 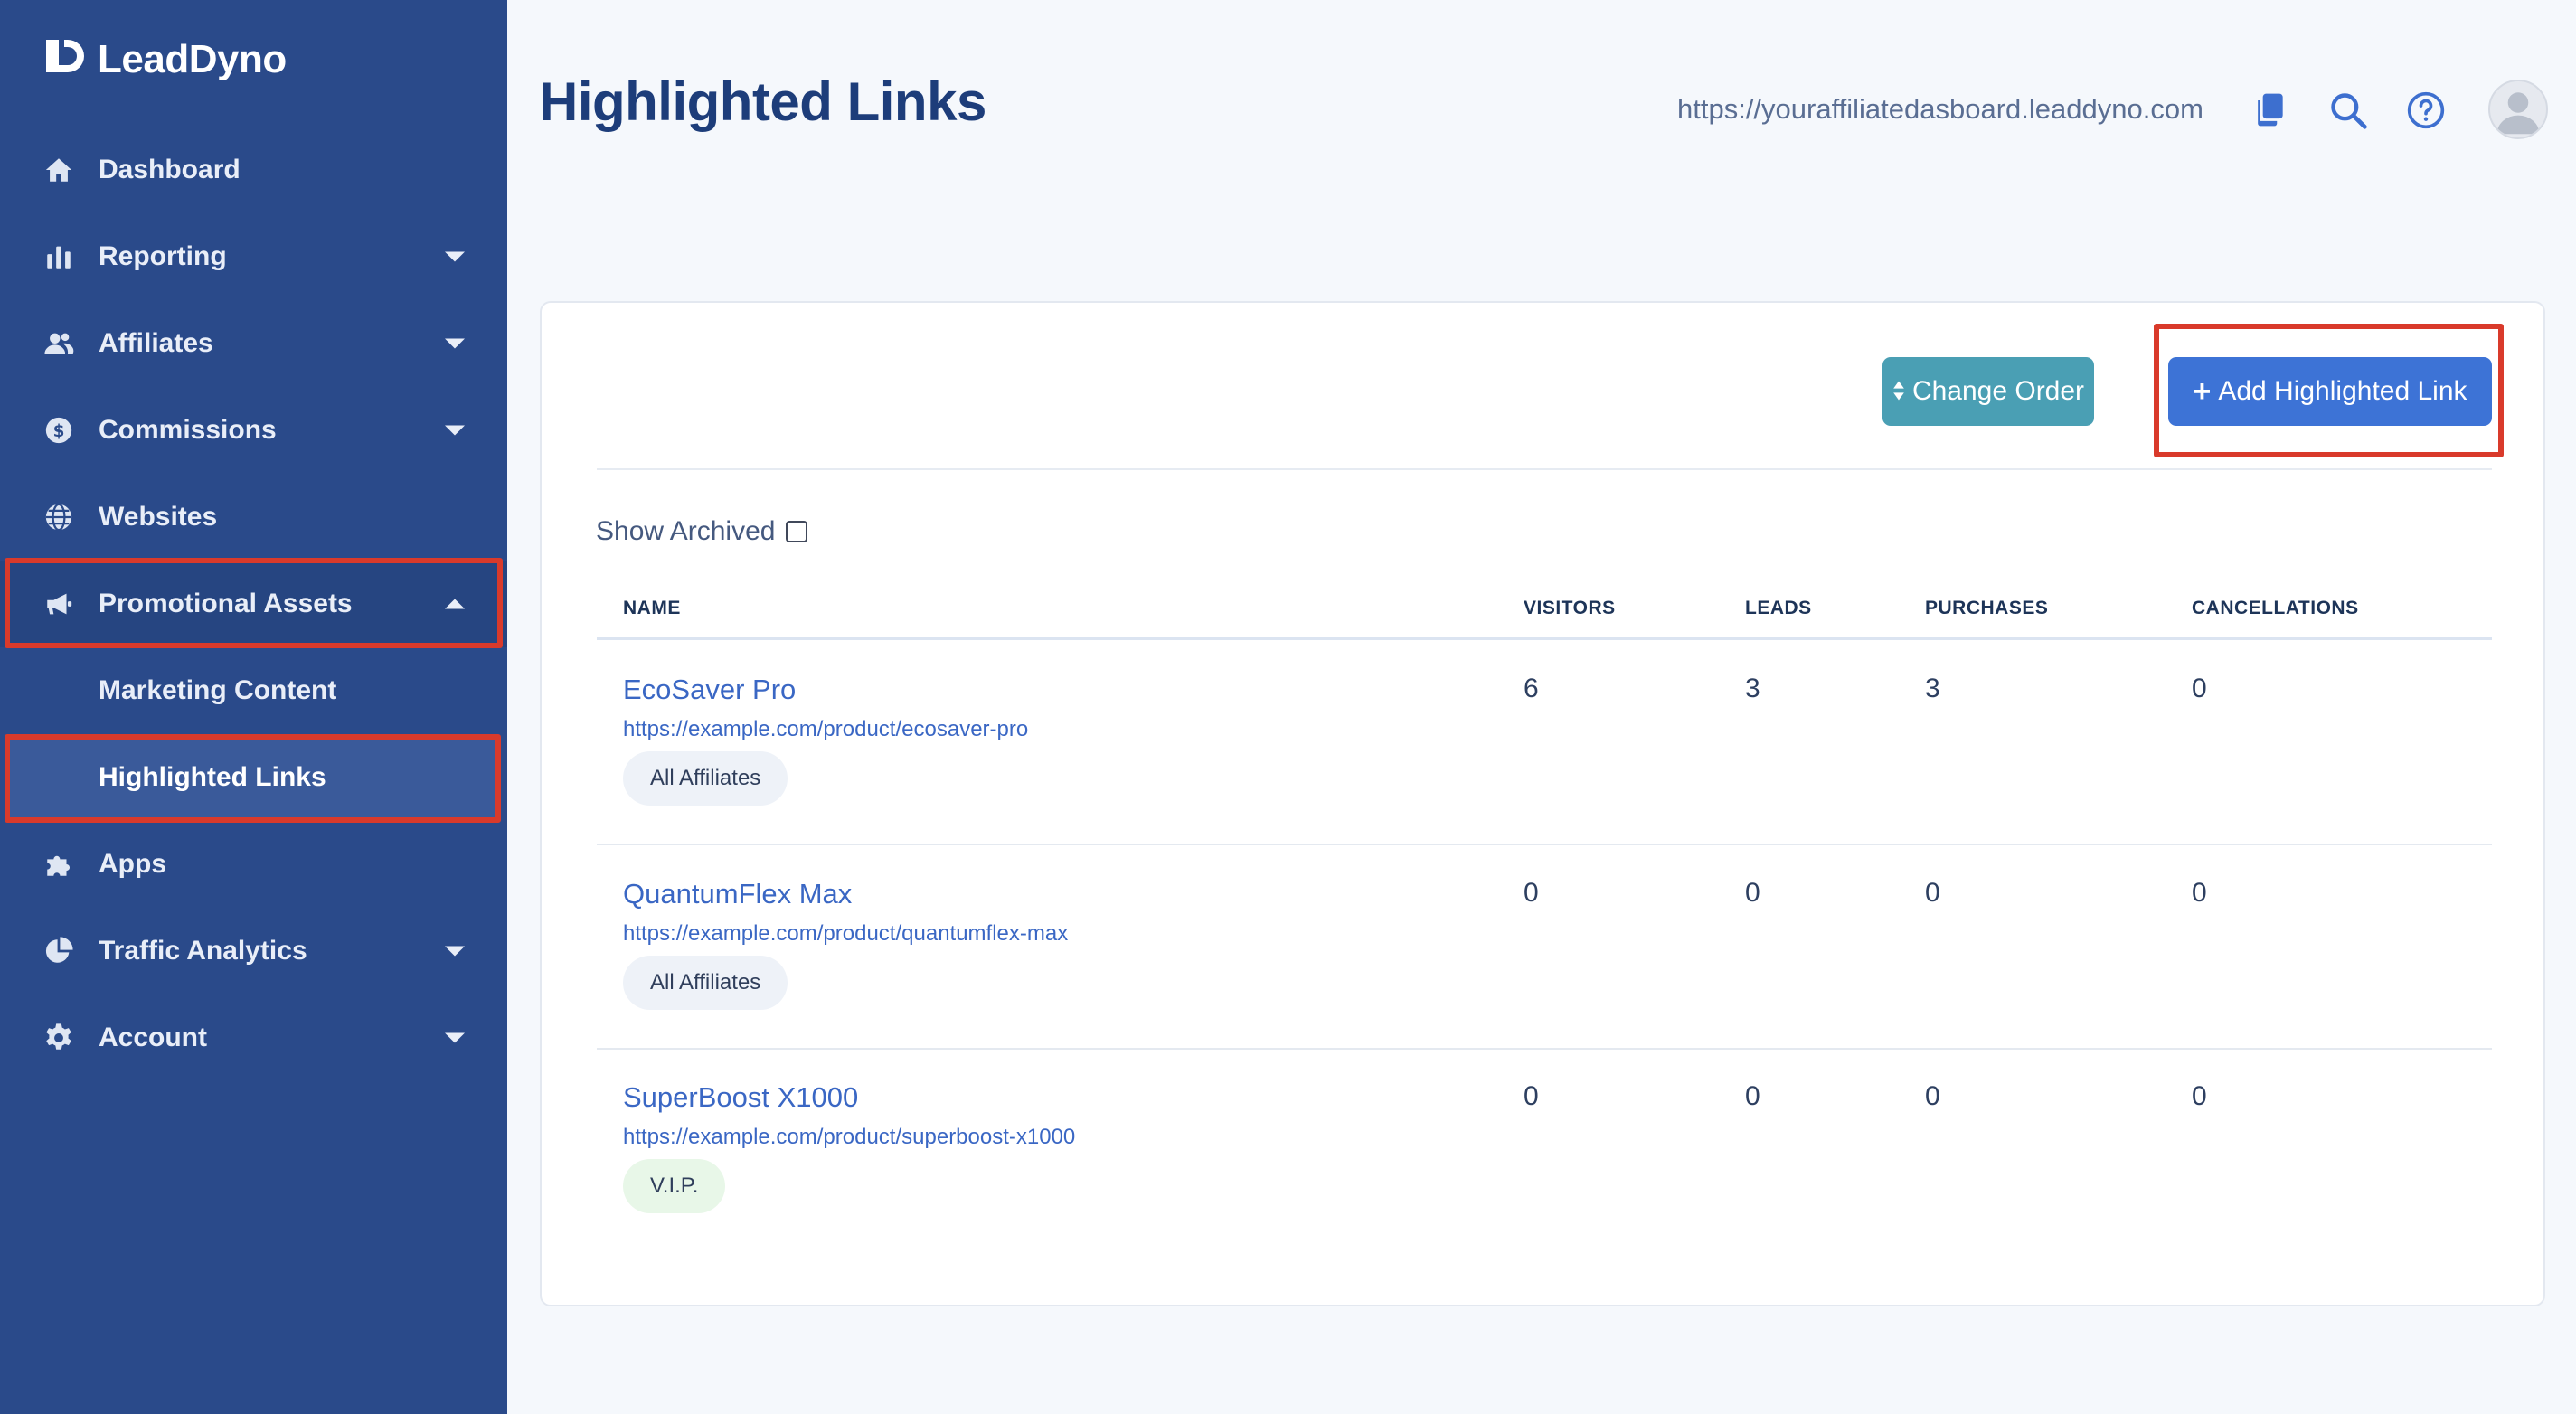 I want to click on visitors-value: 6, so click(x=1531, y=688).